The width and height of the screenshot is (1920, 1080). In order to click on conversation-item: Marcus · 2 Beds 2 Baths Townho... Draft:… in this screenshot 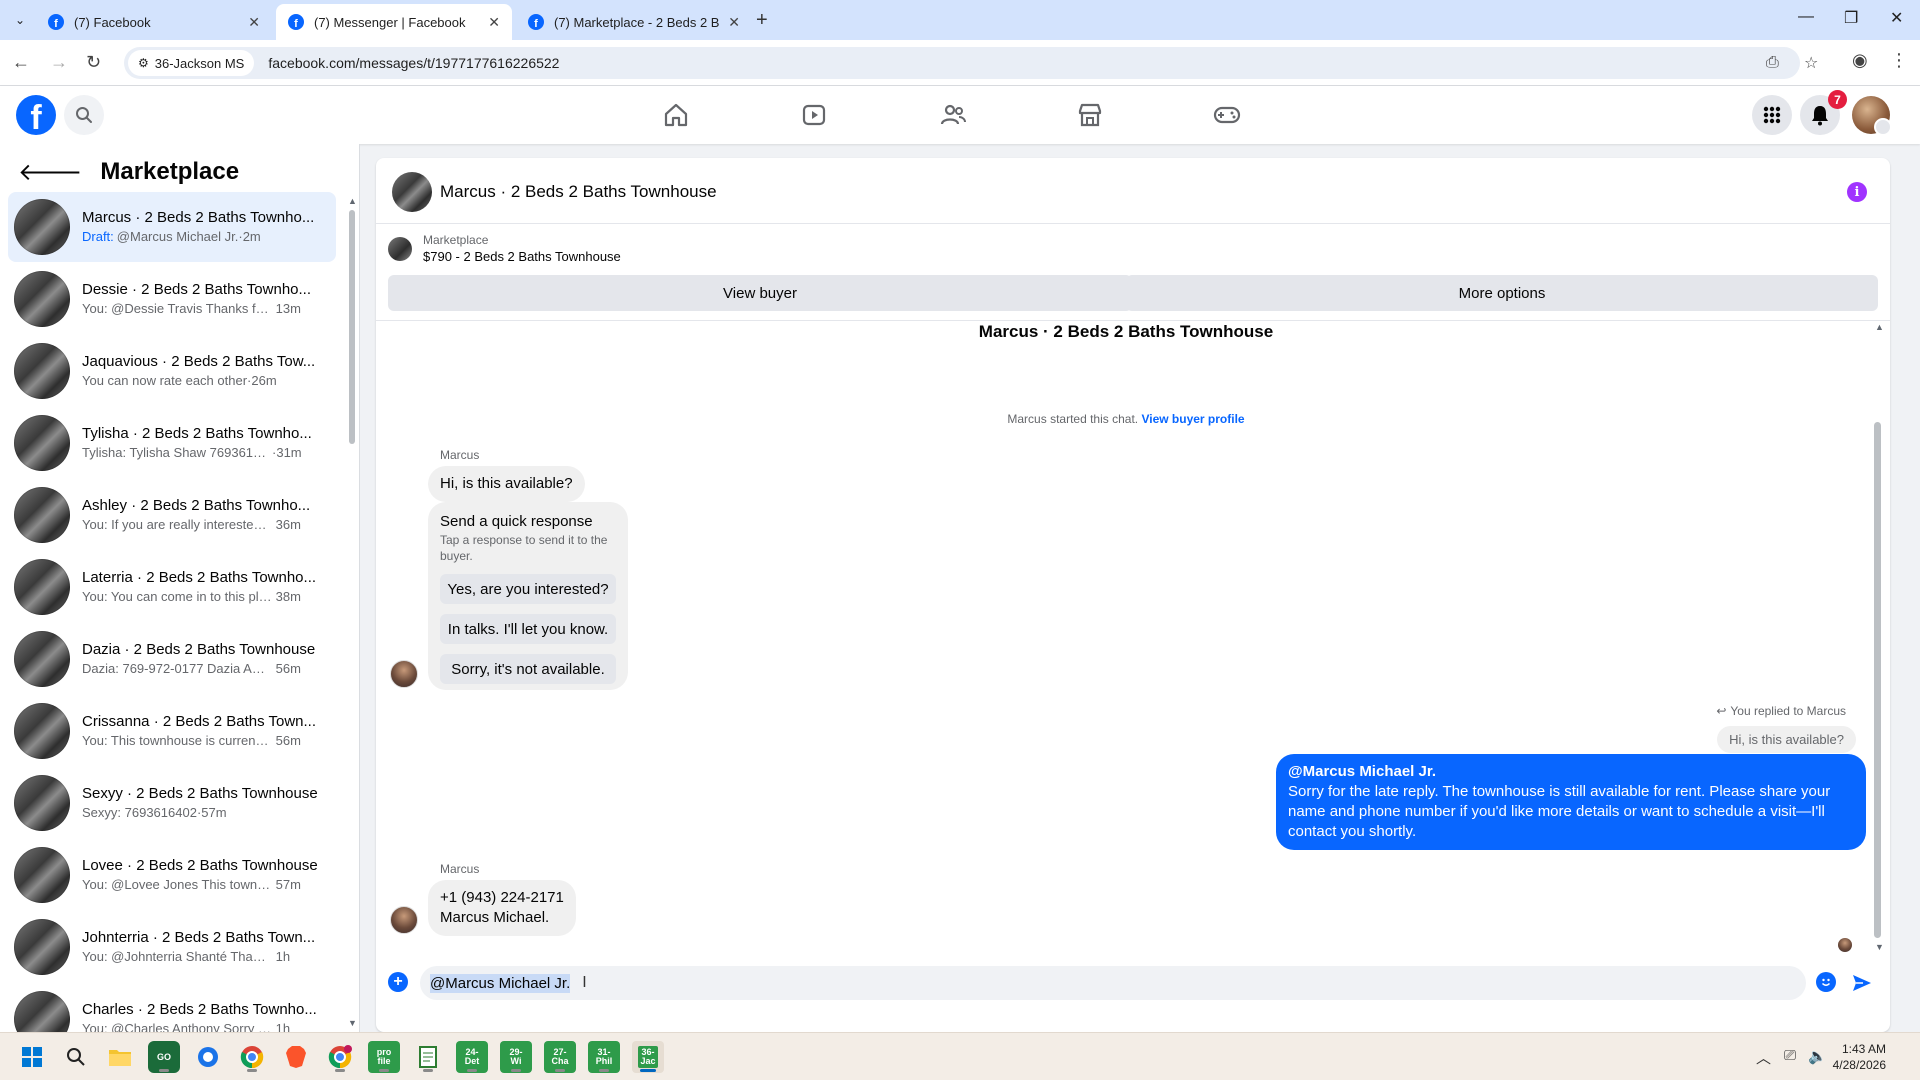, I will do `click(172, 227)`.